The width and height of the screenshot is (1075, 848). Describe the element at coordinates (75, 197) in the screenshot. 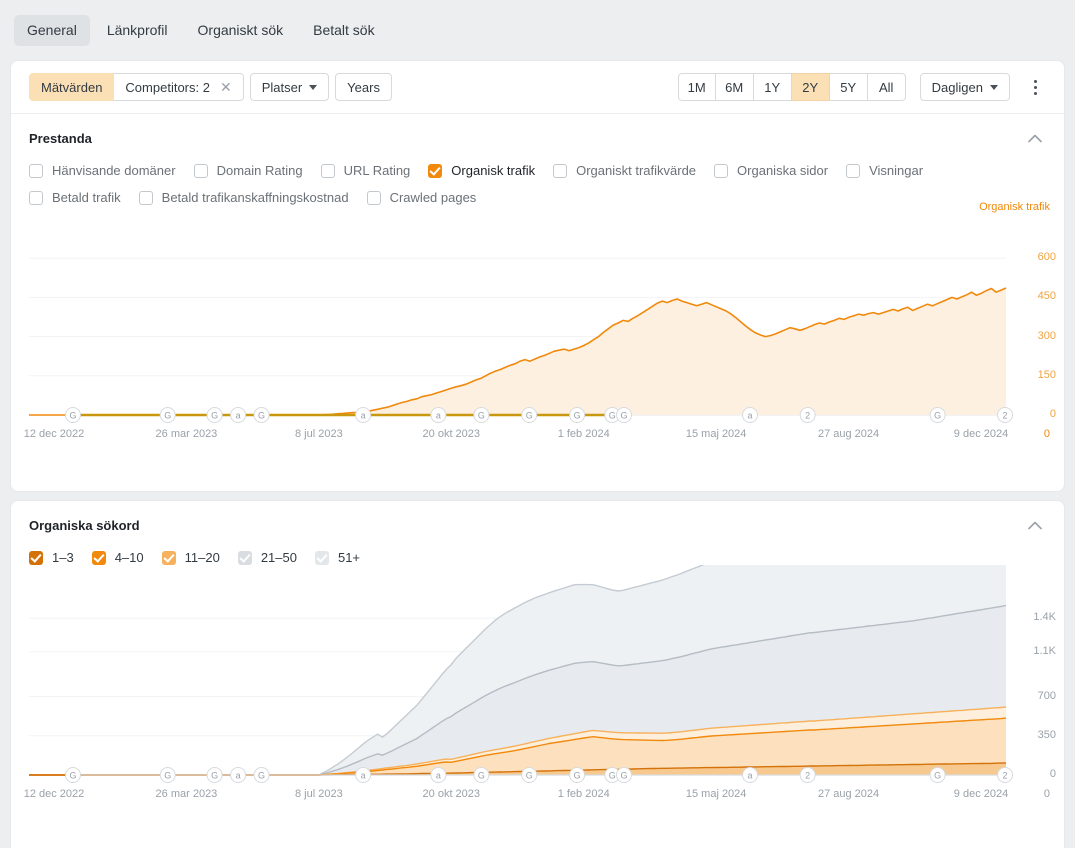

I see `metric-checkbox-betald-trafik: Betald trafik` at that location.